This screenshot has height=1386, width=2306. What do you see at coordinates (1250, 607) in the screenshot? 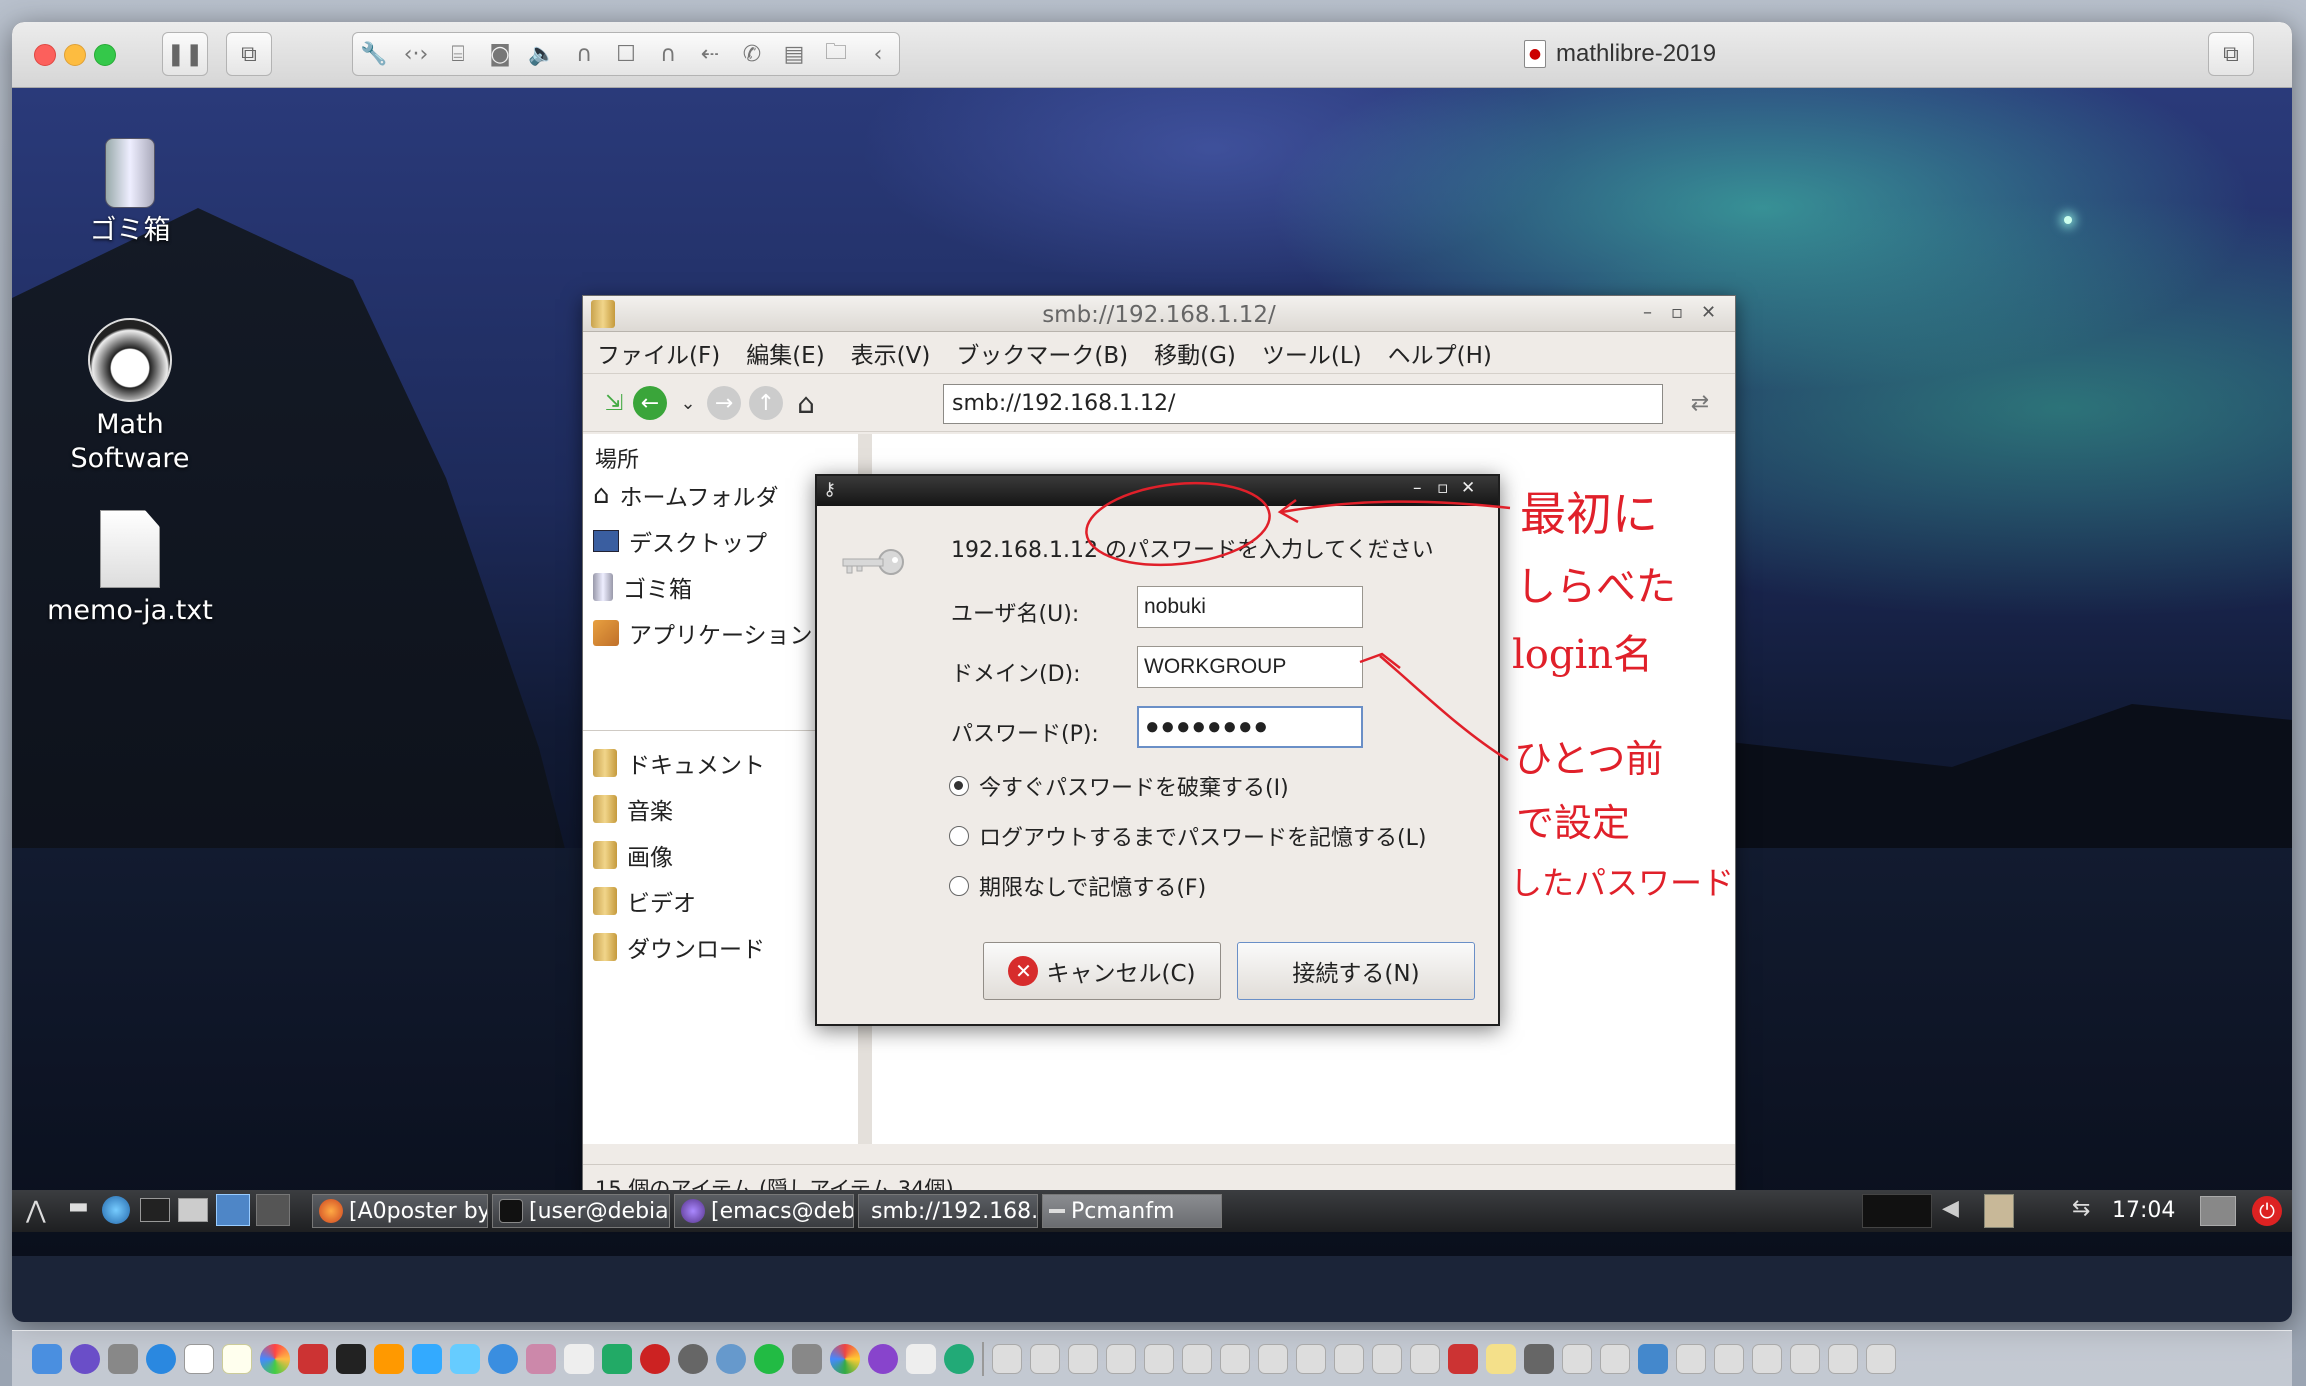
I see `username-field: nobuki` at bounding box center [1250, 607].